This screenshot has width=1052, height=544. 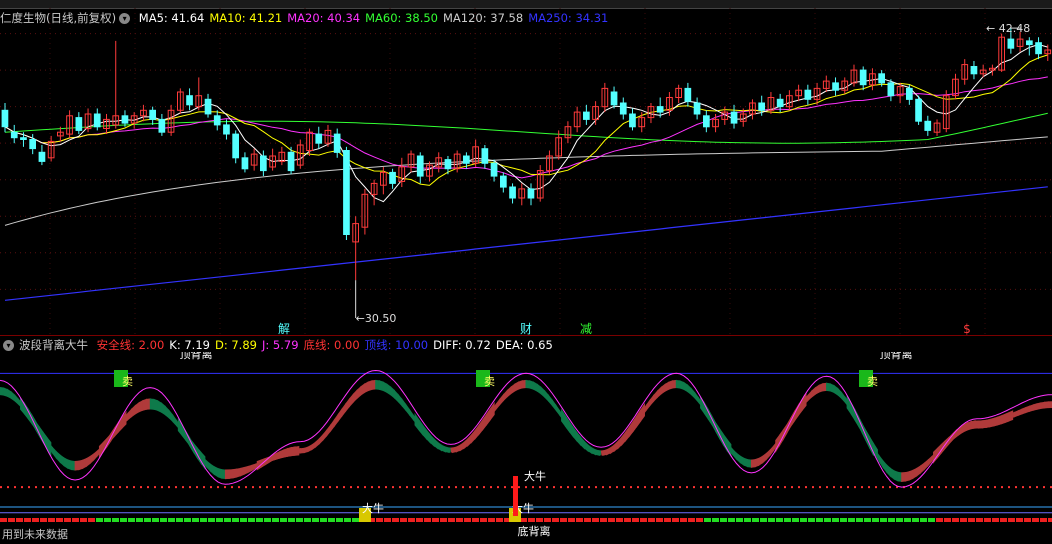 I want to click on event-mark: 解, so click(x=284, y=328).